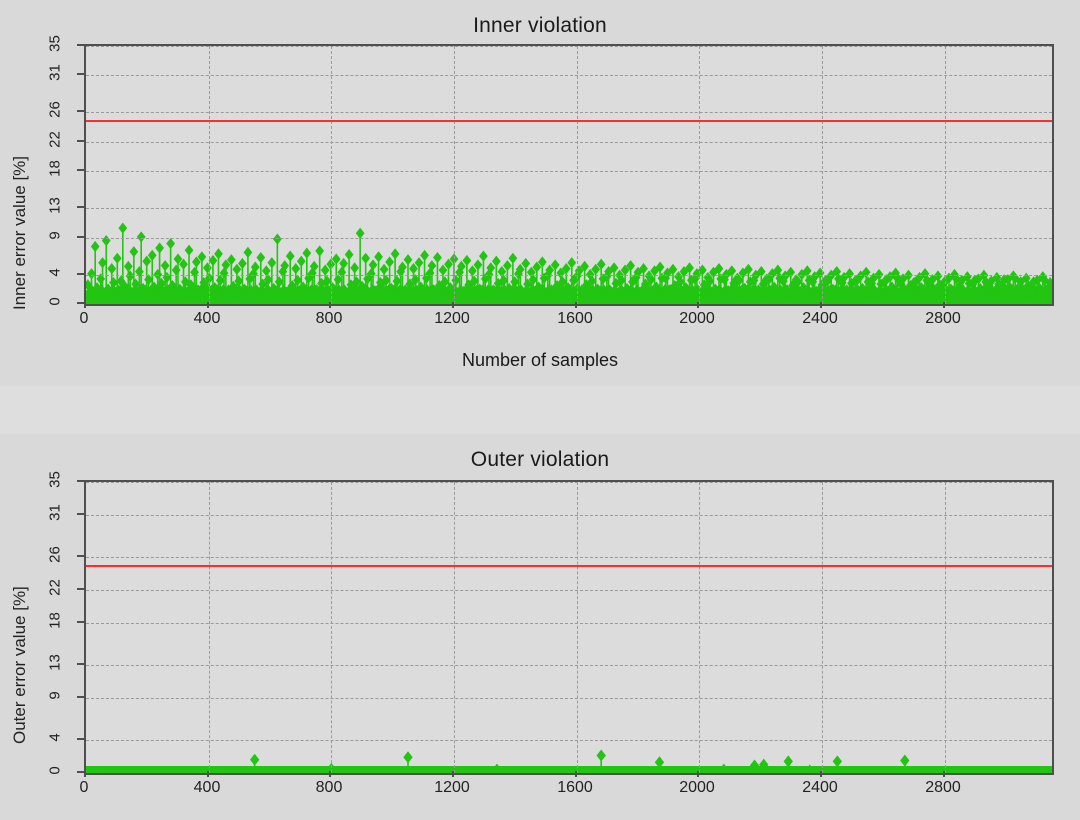  I want to click on x-tick-label: 1200, so click(452, 318).